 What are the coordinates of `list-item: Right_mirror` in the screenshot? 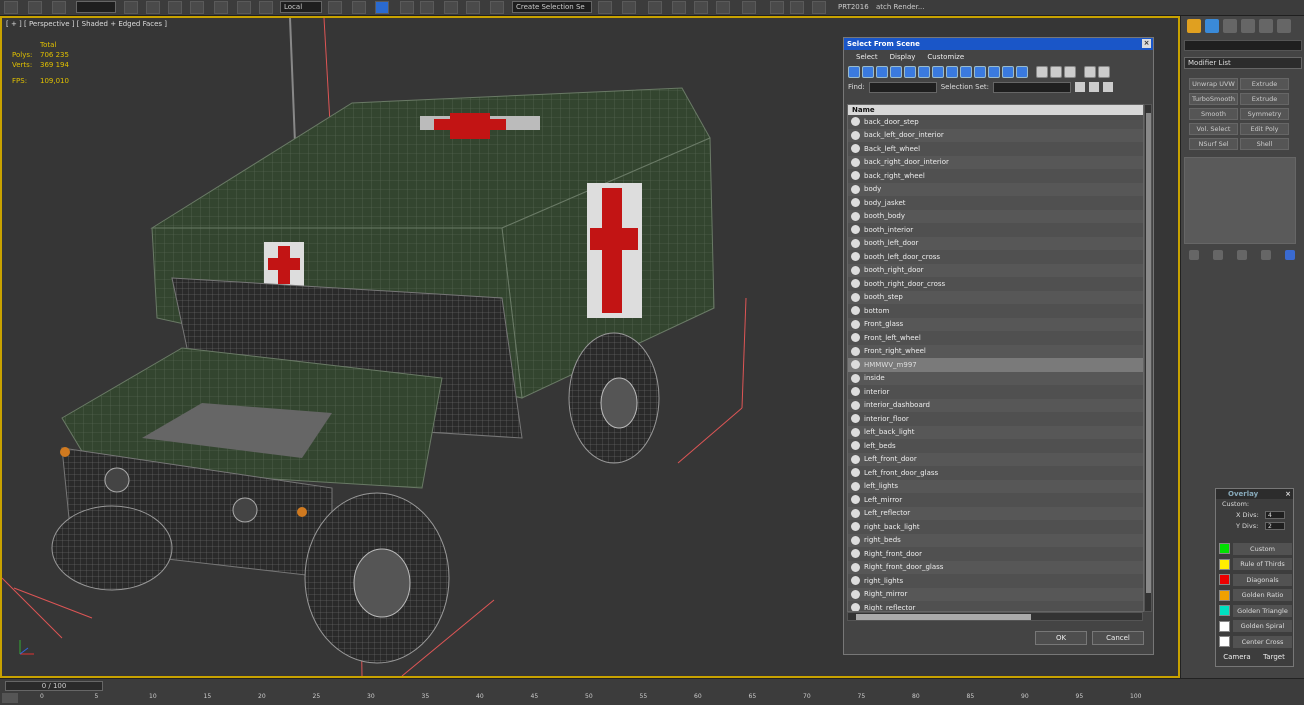 It's located at (995, 594).